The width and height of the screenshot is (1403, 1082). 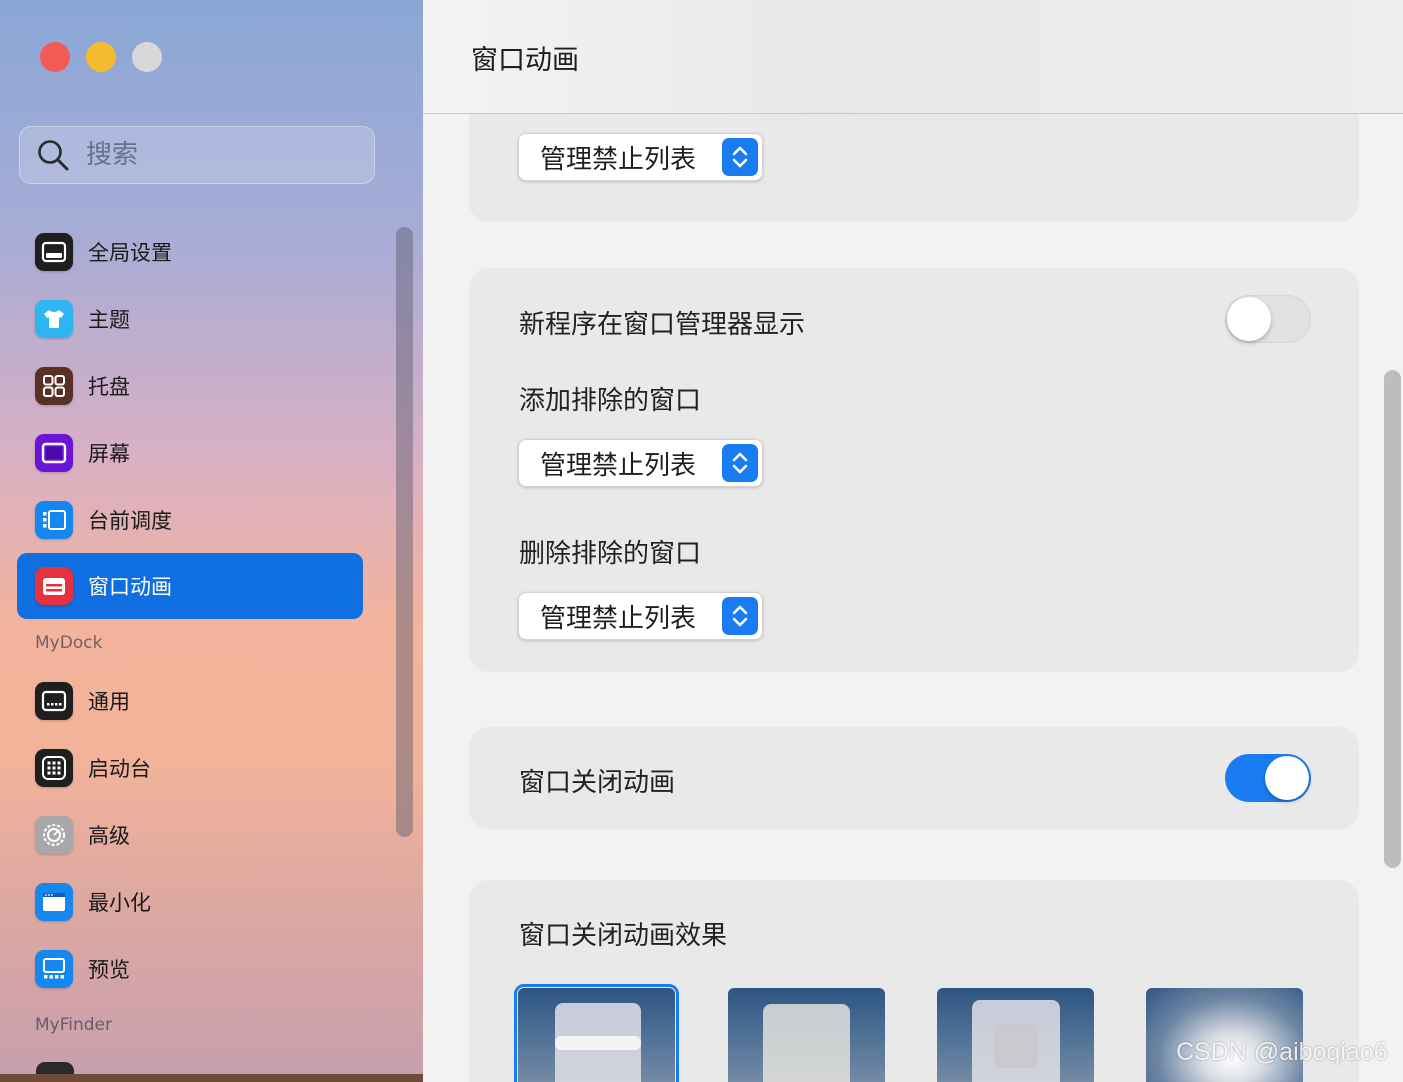 What do you see at coordinates (623, 936) in the screenshot?
I see `close-effect-label: 窗口关闭动画效果` at bounding box center [623, 936].